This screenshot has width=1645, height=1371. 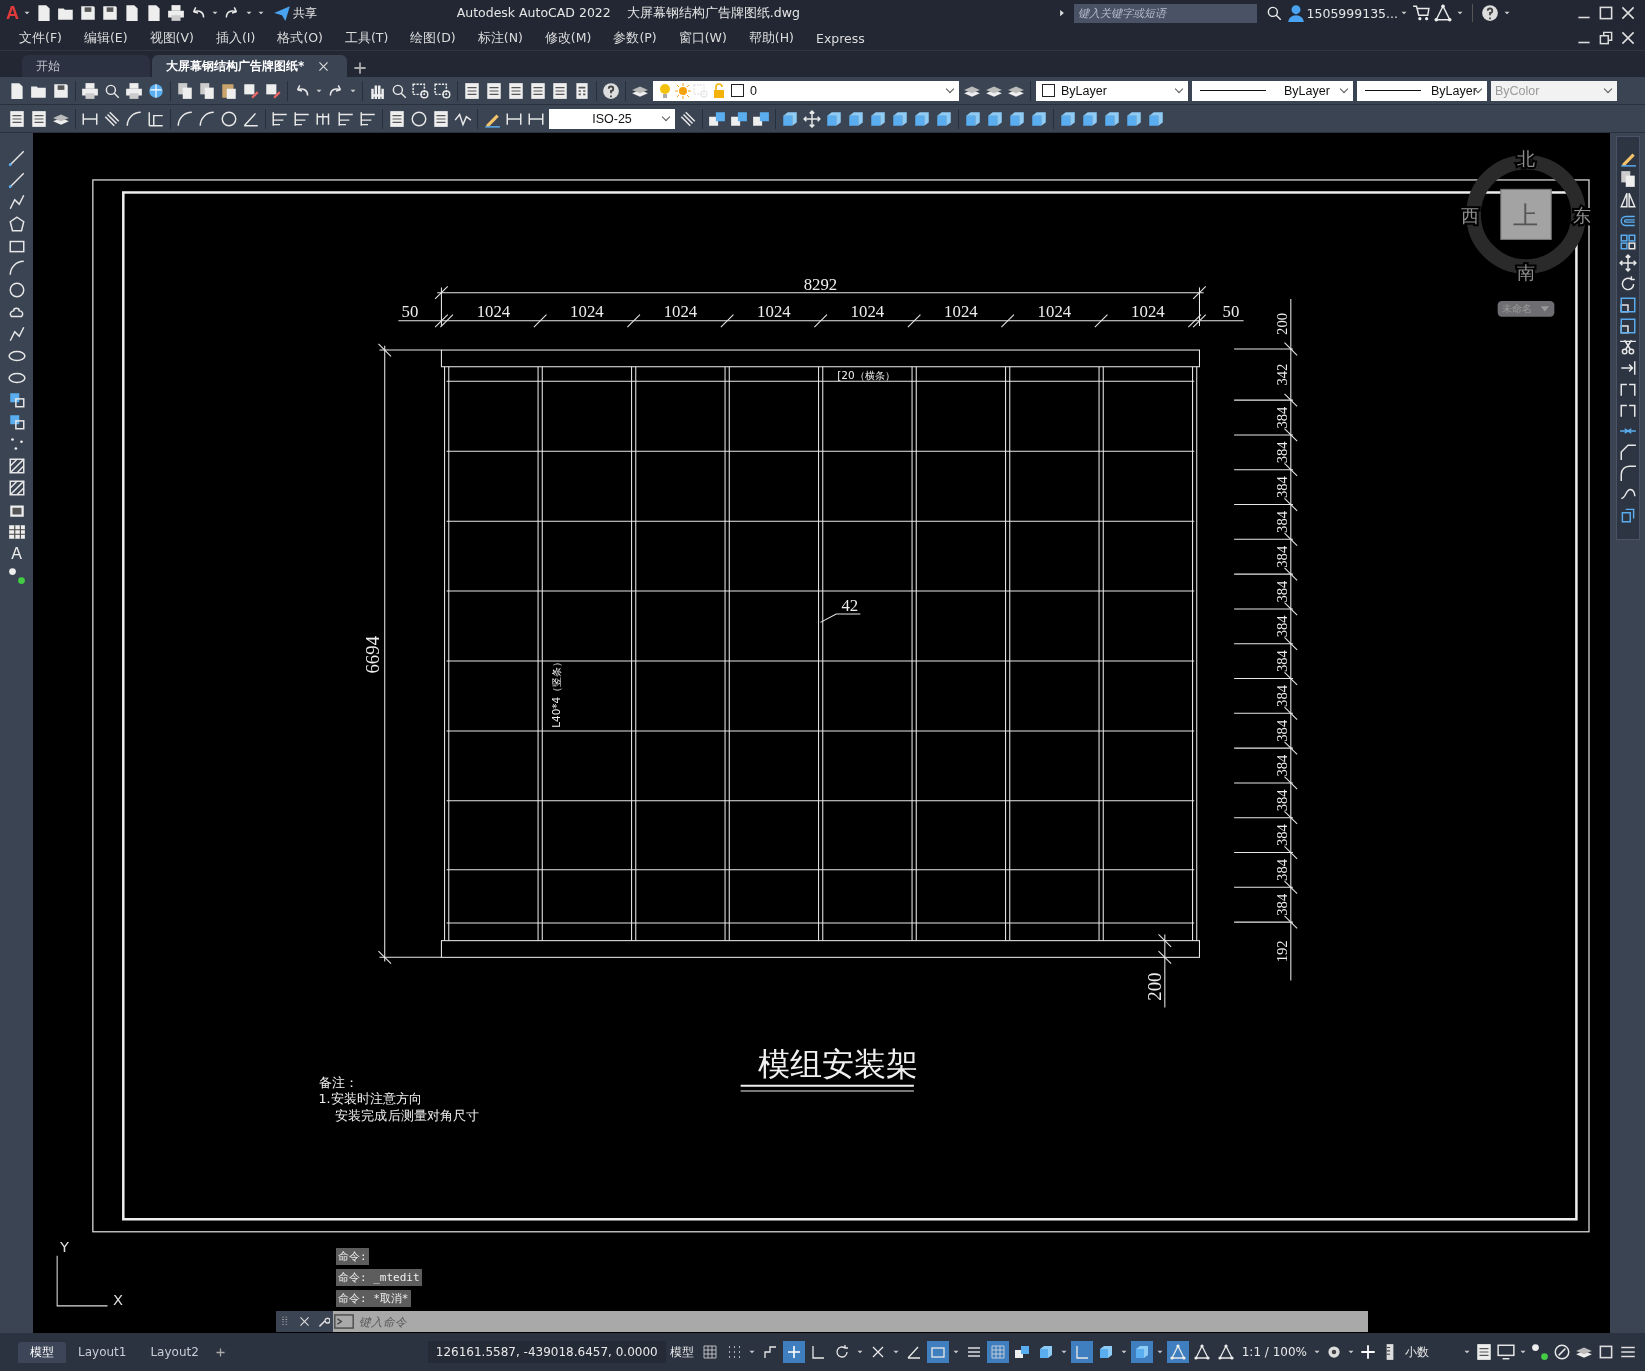 What do you see at coordinates (433, 38) in the screenshot?
I see `menu-item: 绘图(D)` at bounding box center [433, 38].